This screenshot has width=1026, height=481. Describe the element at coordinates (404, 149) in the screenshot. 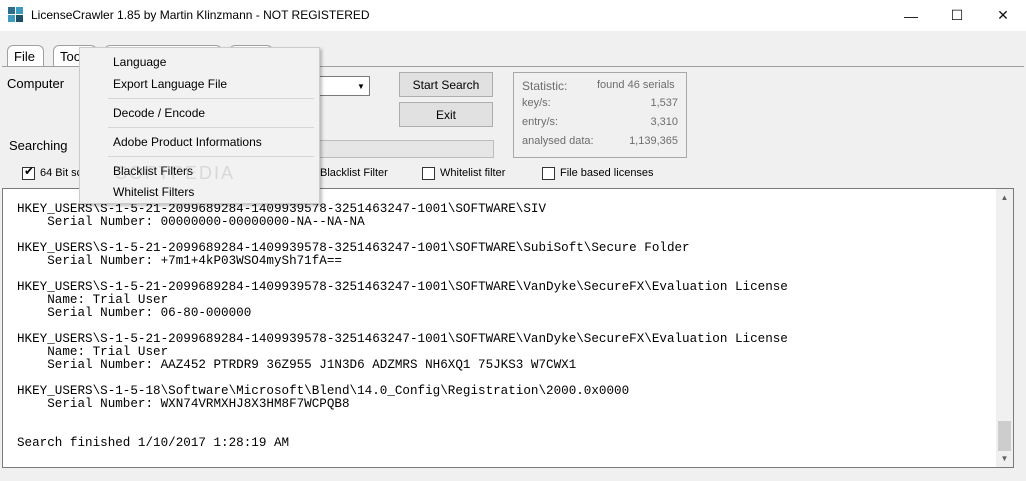

I see `search-progress` at that location.